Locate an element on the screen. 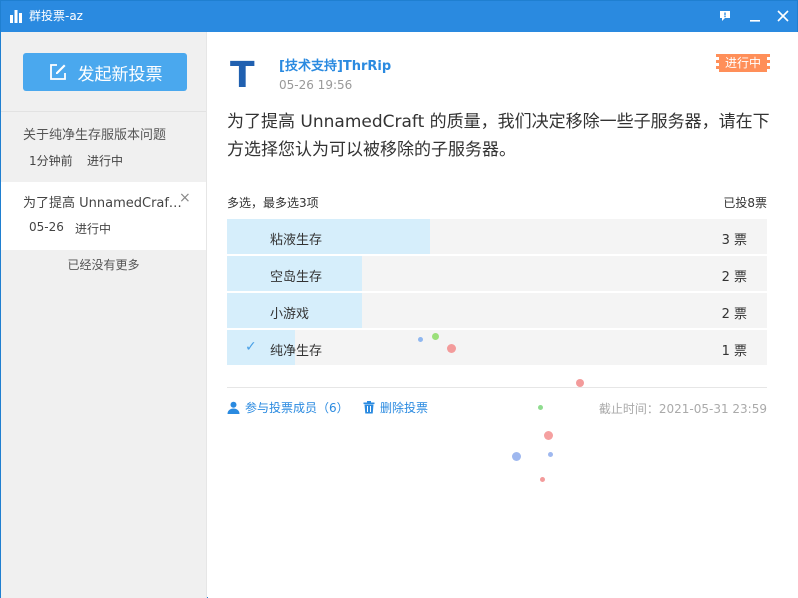 This screenshot has height=598, width=798. option-label: 纯净生存 is located at coordinates (296, 351).